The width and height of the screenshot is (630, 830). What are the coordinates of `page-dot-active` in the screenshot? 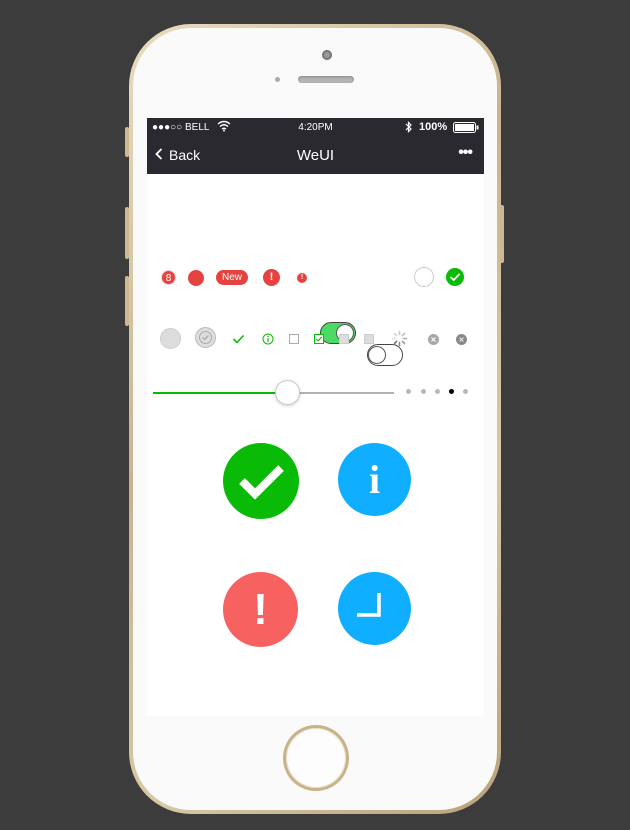 It's located at (451, 391).